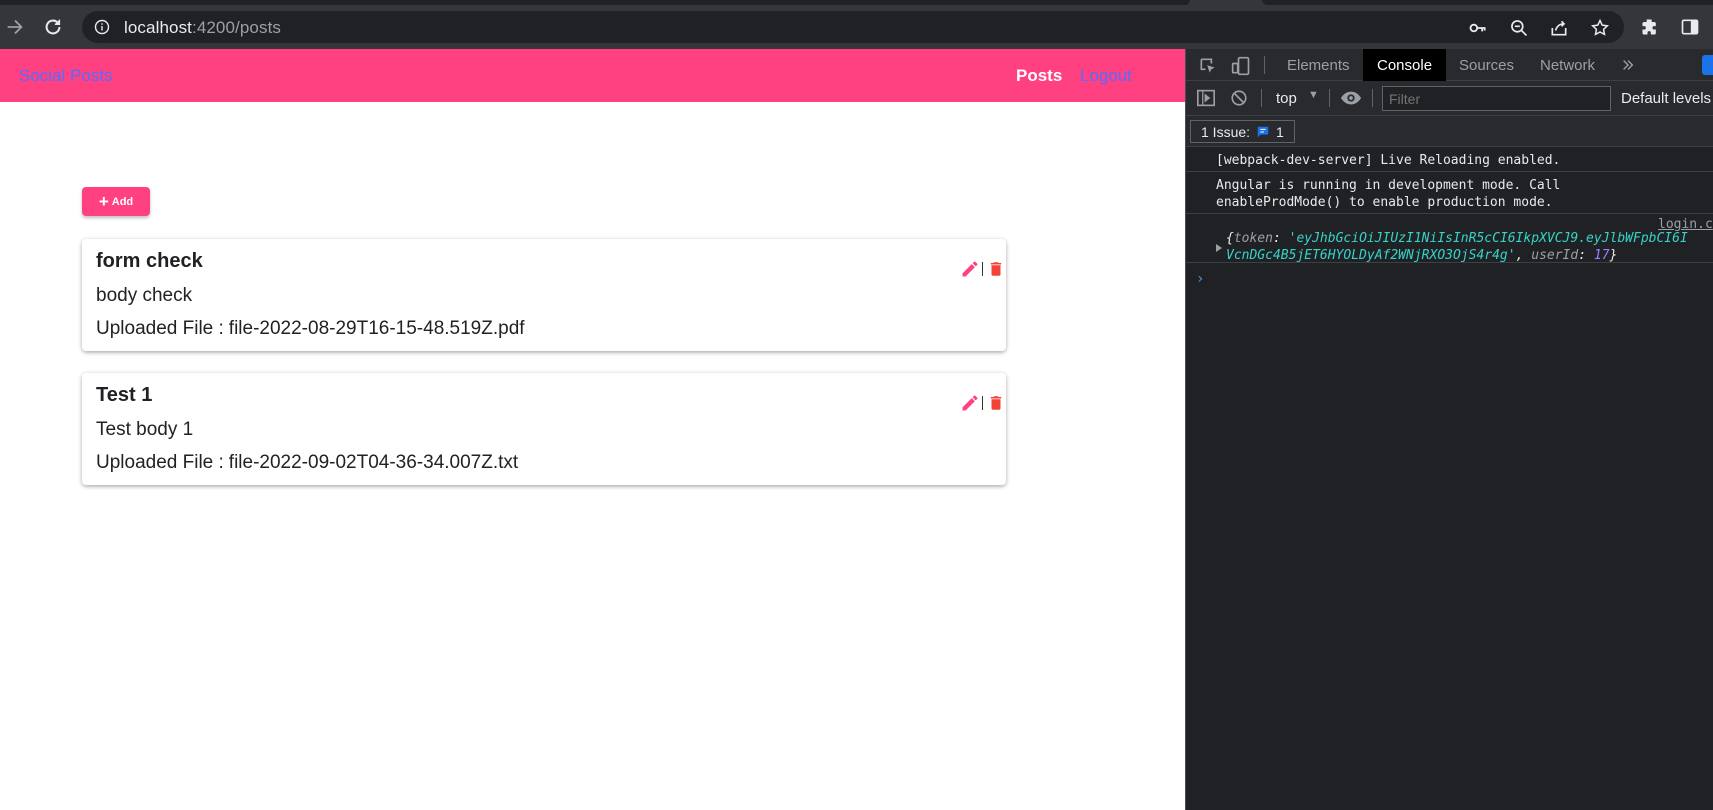 Image resolution: width=1713 pixels, height=810 pixels. What do you see at coordinates (1286, 98) in the screenshot?
I see `context-selector: top` at bounding box center [1286, 98].